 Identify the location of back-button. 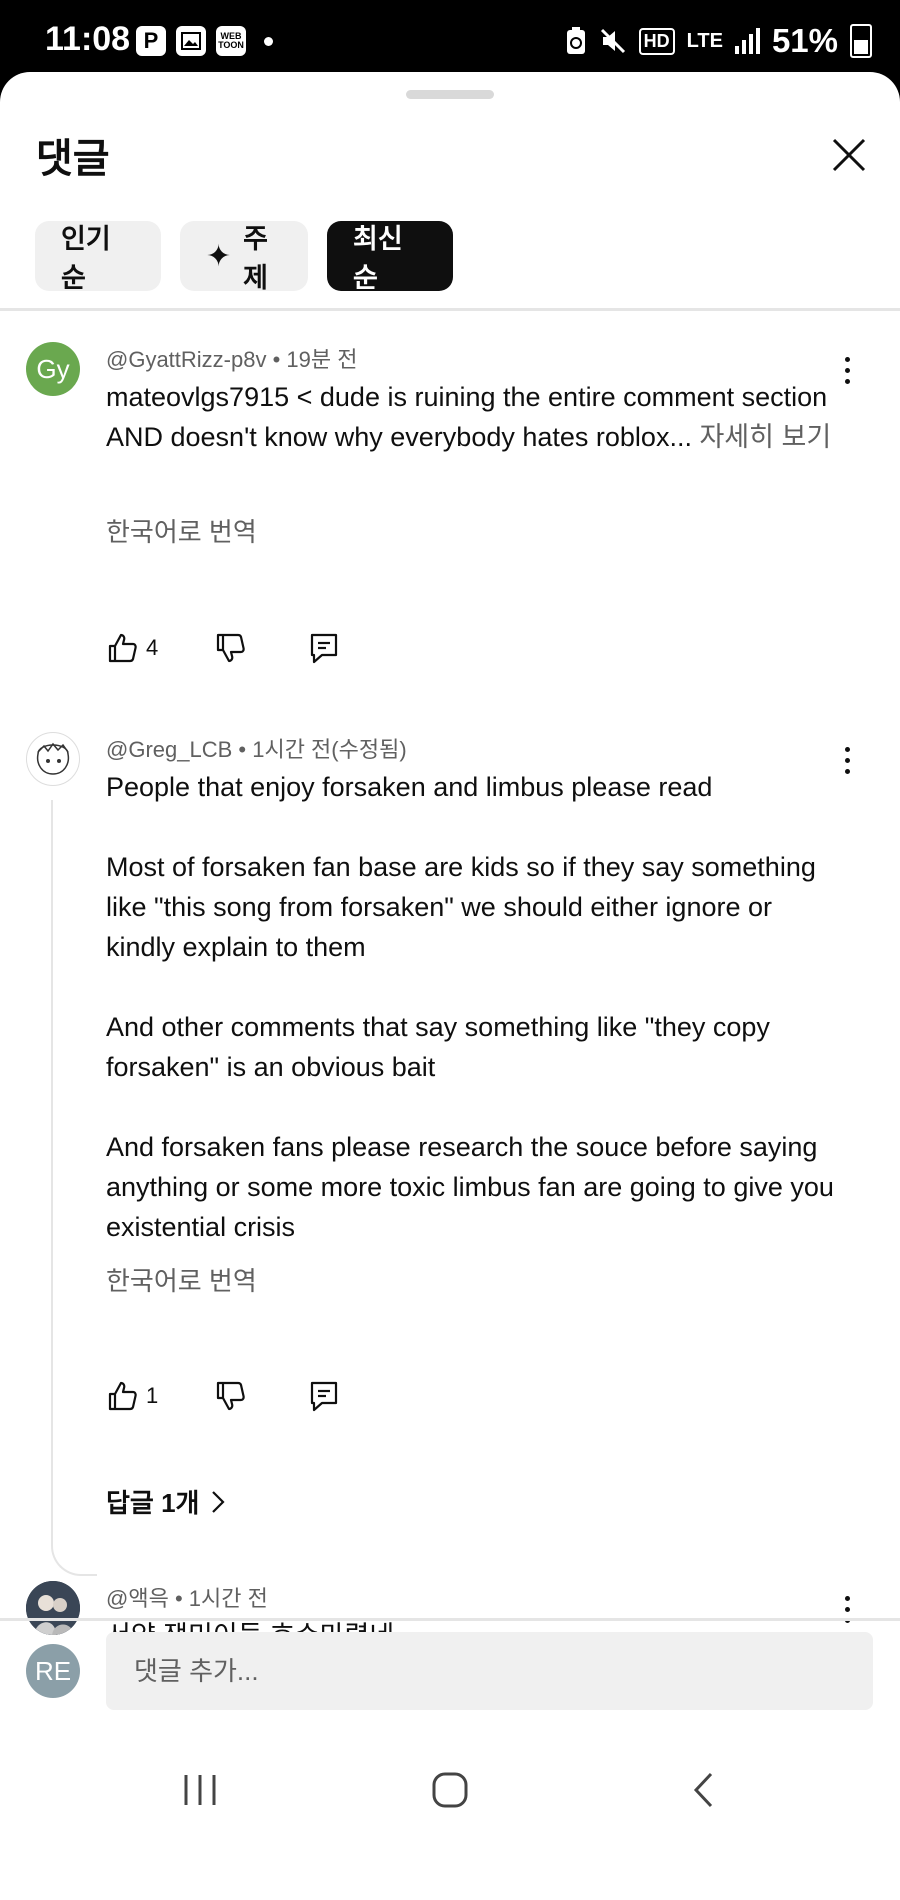
(703, 1790).